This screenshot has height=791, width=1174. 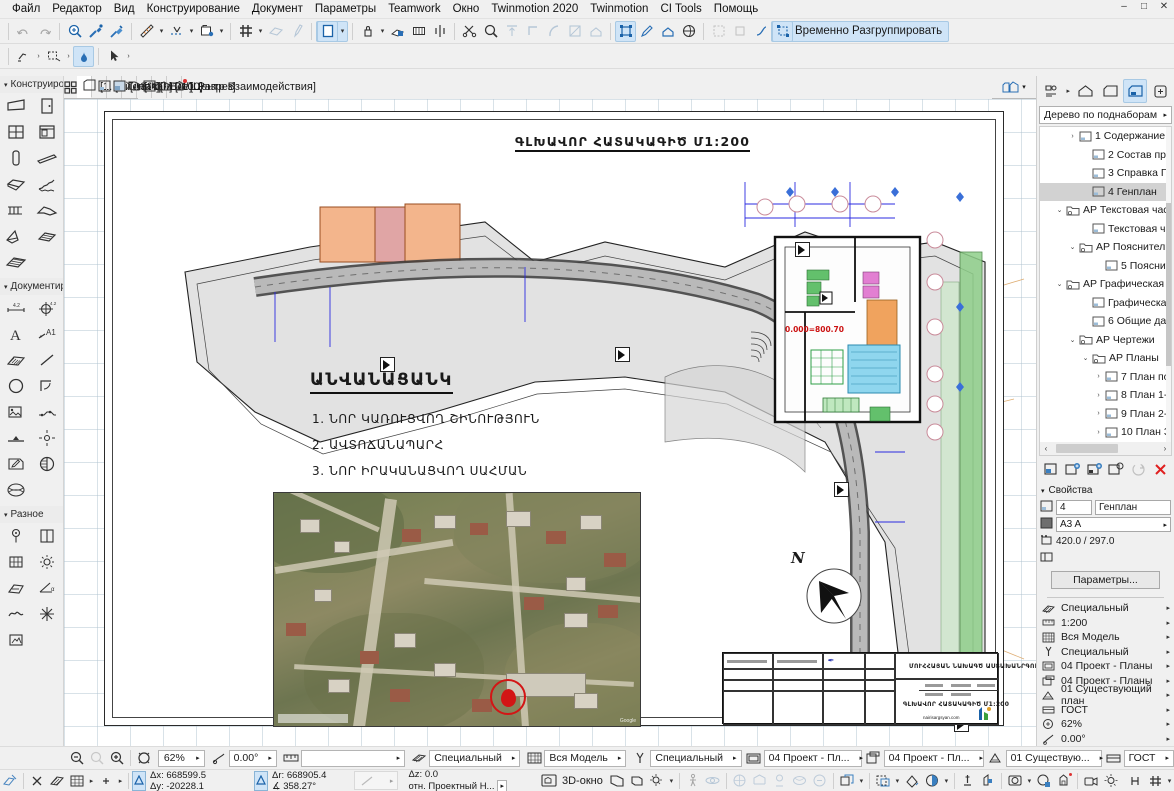 What do you see at coordinates (48, 158) in the screenshot?
I see `beam-icon` at bounding box center [48, 158].